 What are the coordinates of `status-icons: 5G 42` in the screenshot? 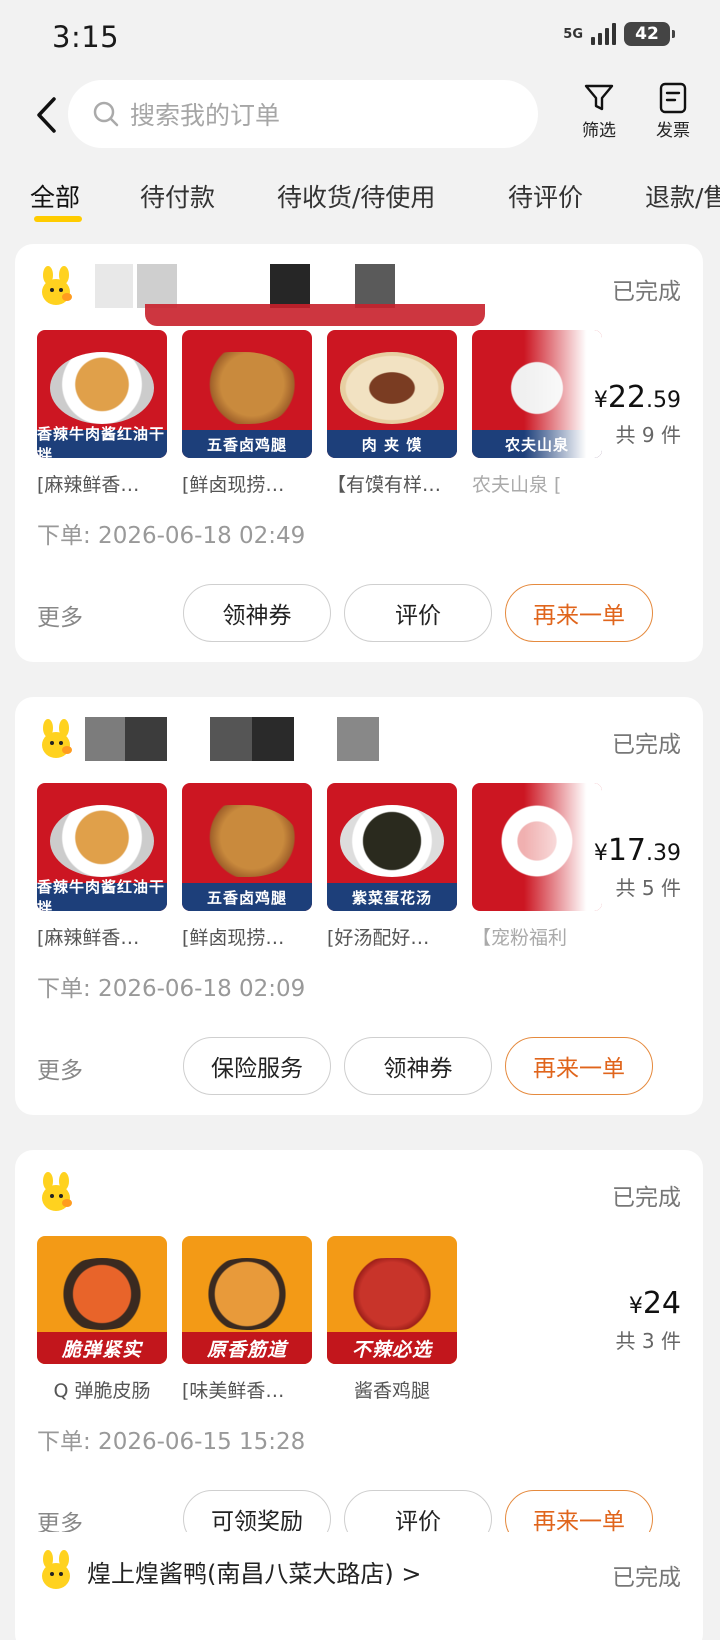 It's located at (619, 34).